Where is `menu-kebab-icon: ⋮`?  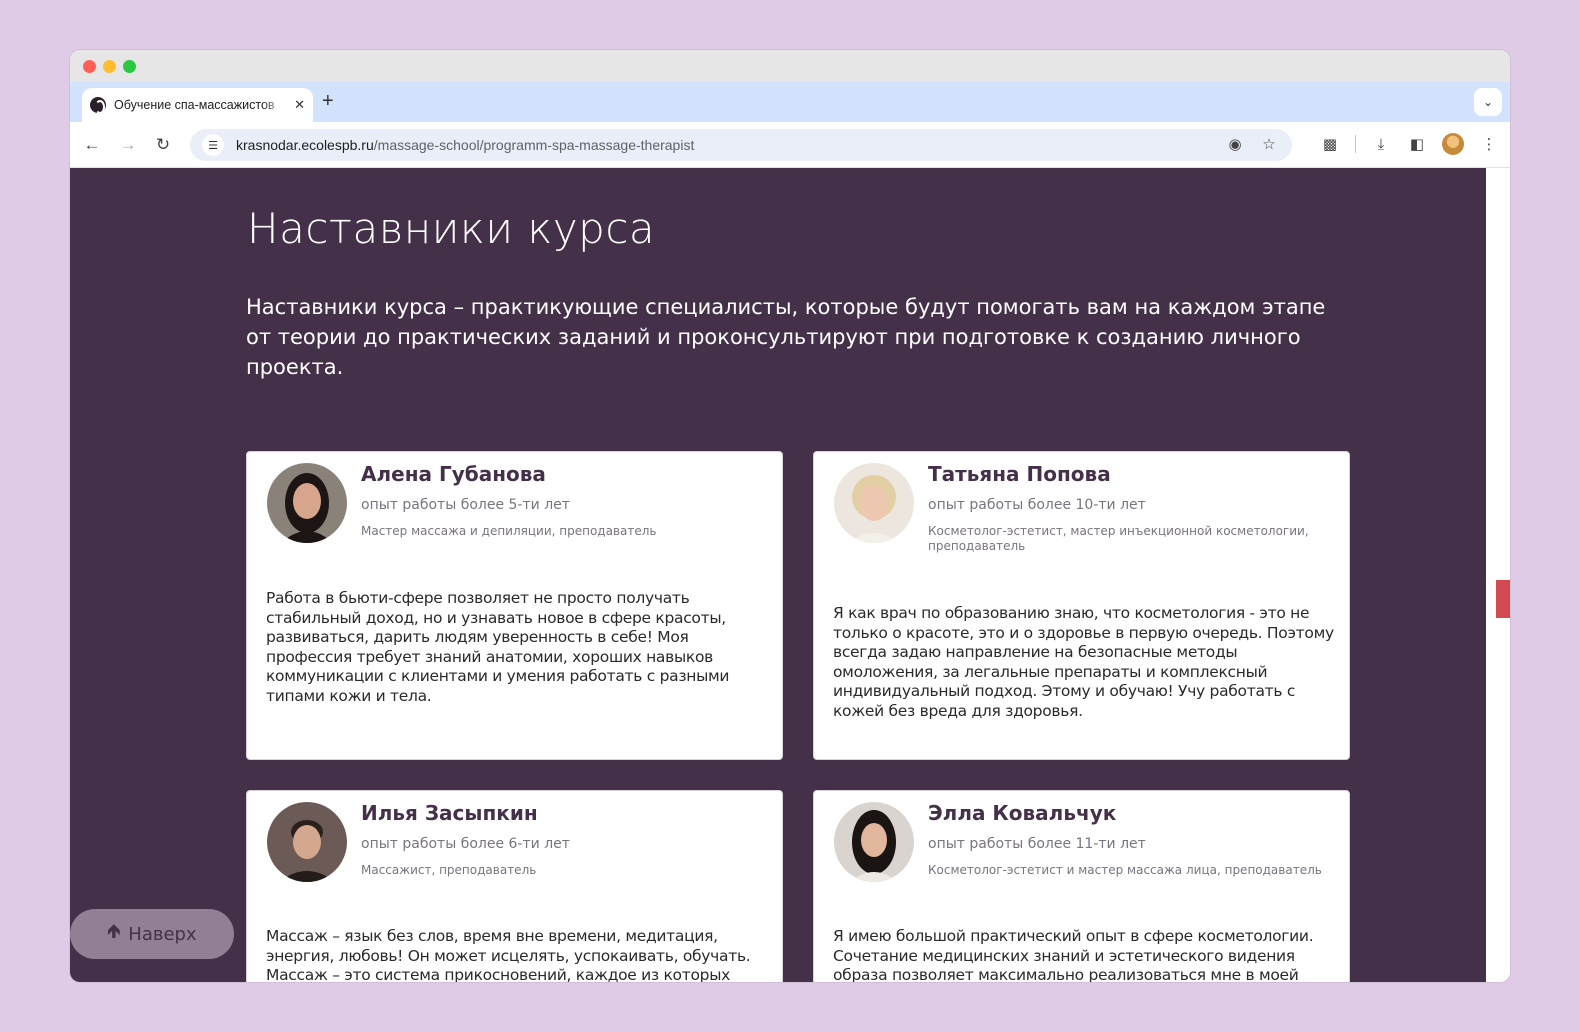 menu-kebab-icon: ⋮ is located at coordinates (1489, 144).